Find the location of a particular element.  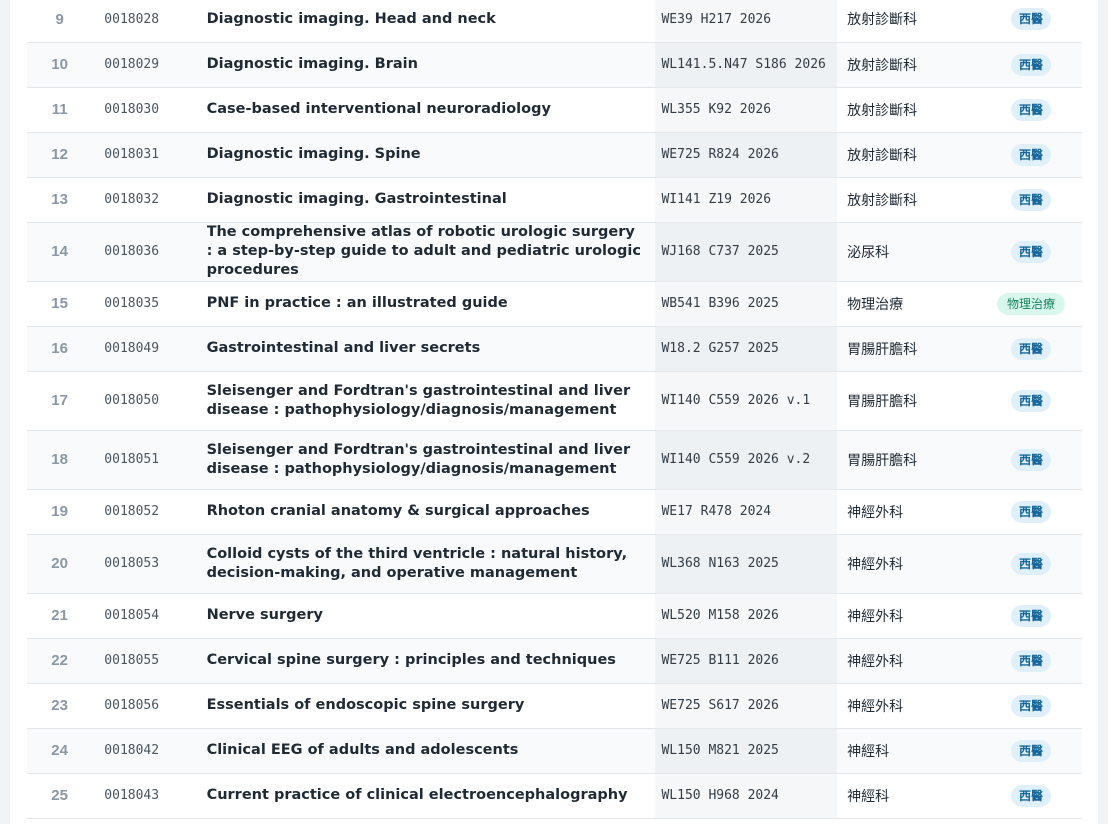

department-cell: 泌尿科 is located at coordinates (908, 252).